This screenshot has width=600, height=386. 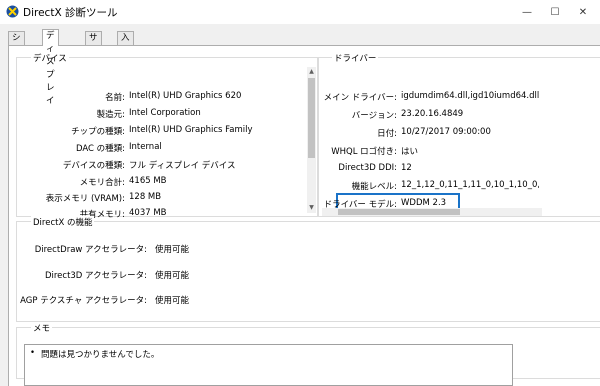 I want to click on device-value: 128 MB, so click(x=145, y=197).